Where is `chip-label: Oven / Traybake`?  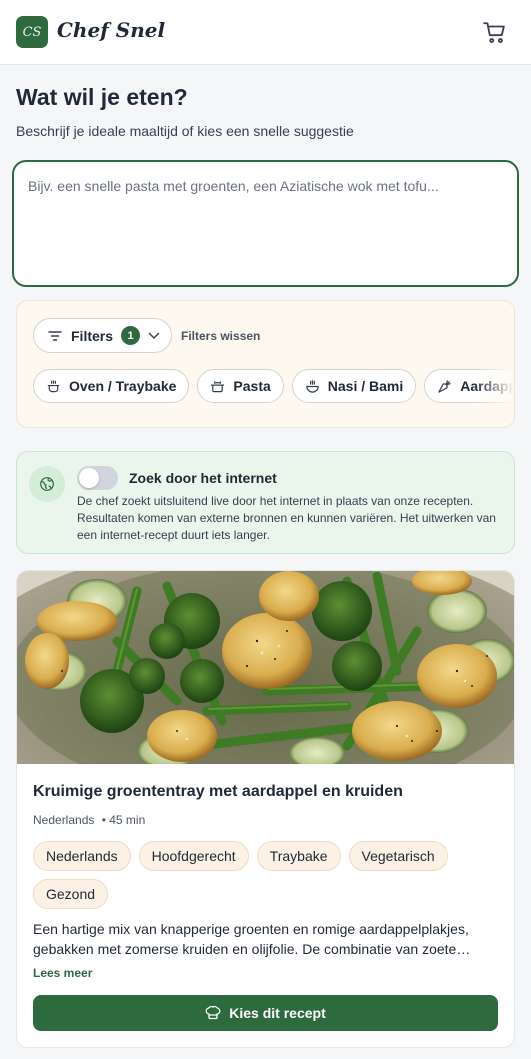 chip-label: Oven / Traybake is located at coordinates (123, 386).